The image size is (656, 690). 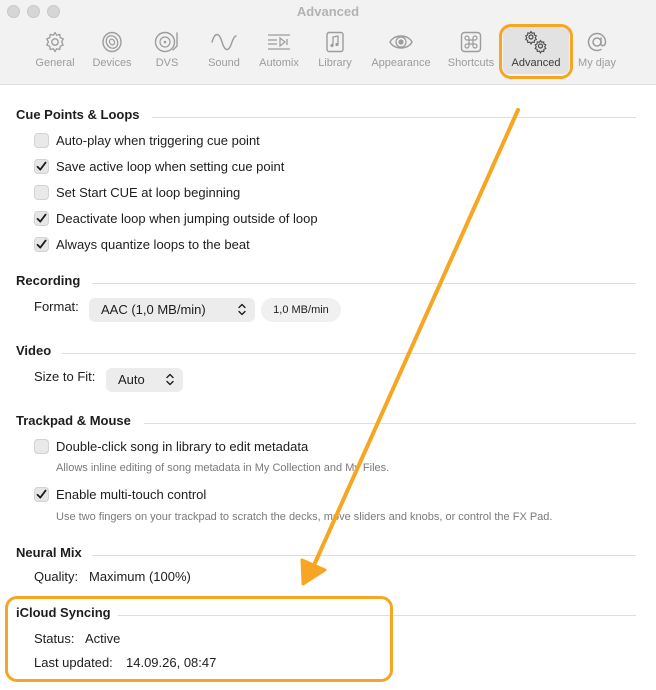 I want to click on annotation-highlight-advanced-tab, so click(x=536, y=51).